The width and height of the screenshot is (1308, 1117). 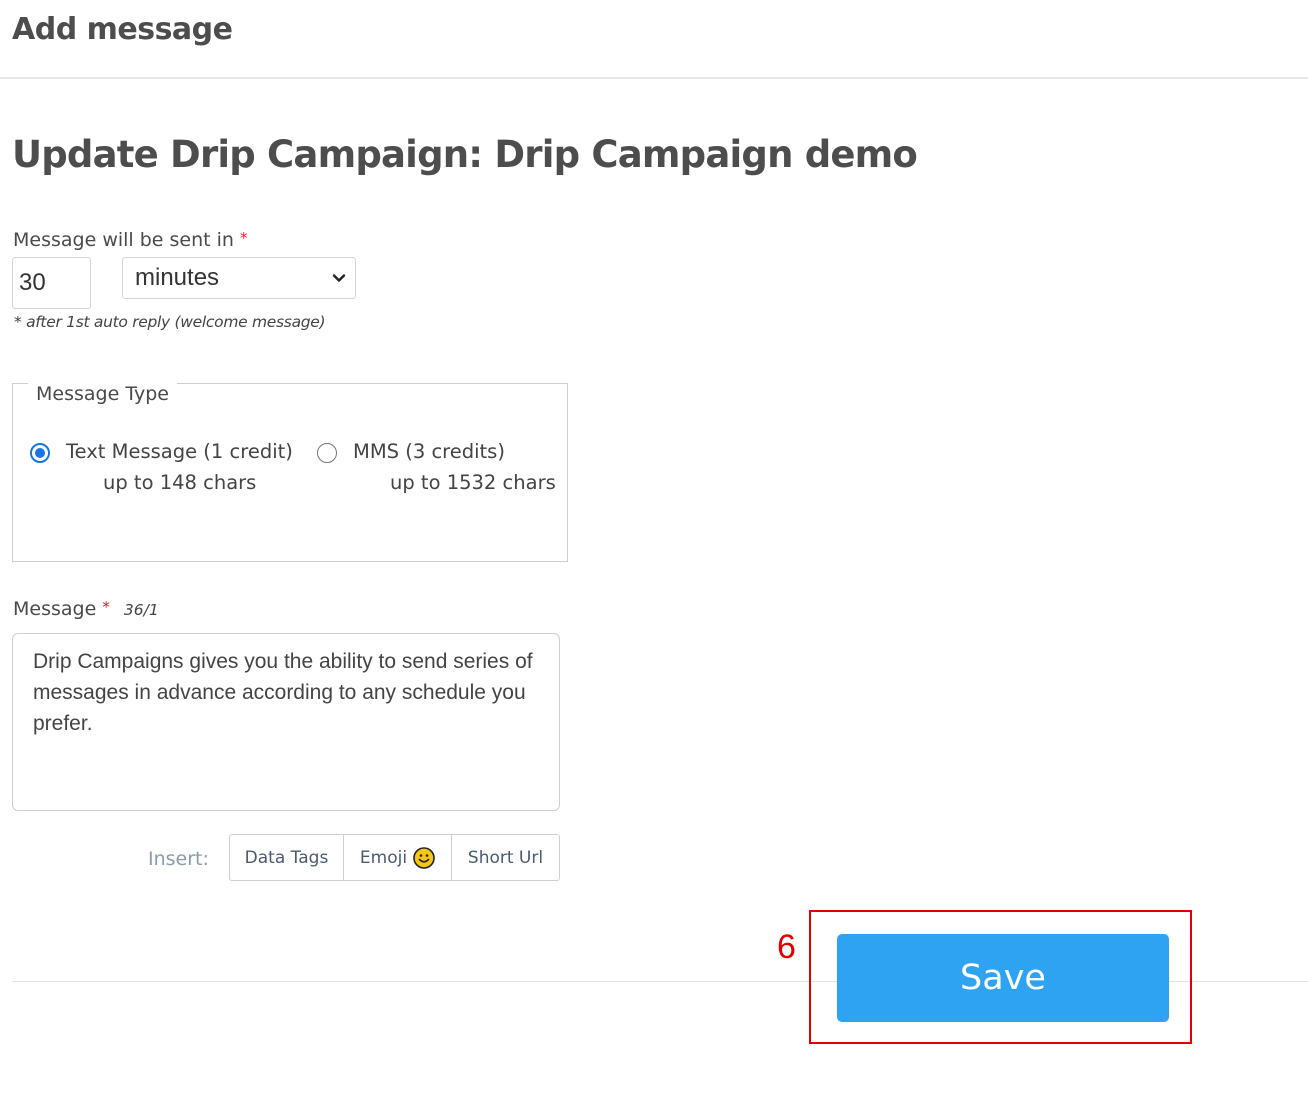 I want to click on save-button: Save, so click(x=1003, y=978).